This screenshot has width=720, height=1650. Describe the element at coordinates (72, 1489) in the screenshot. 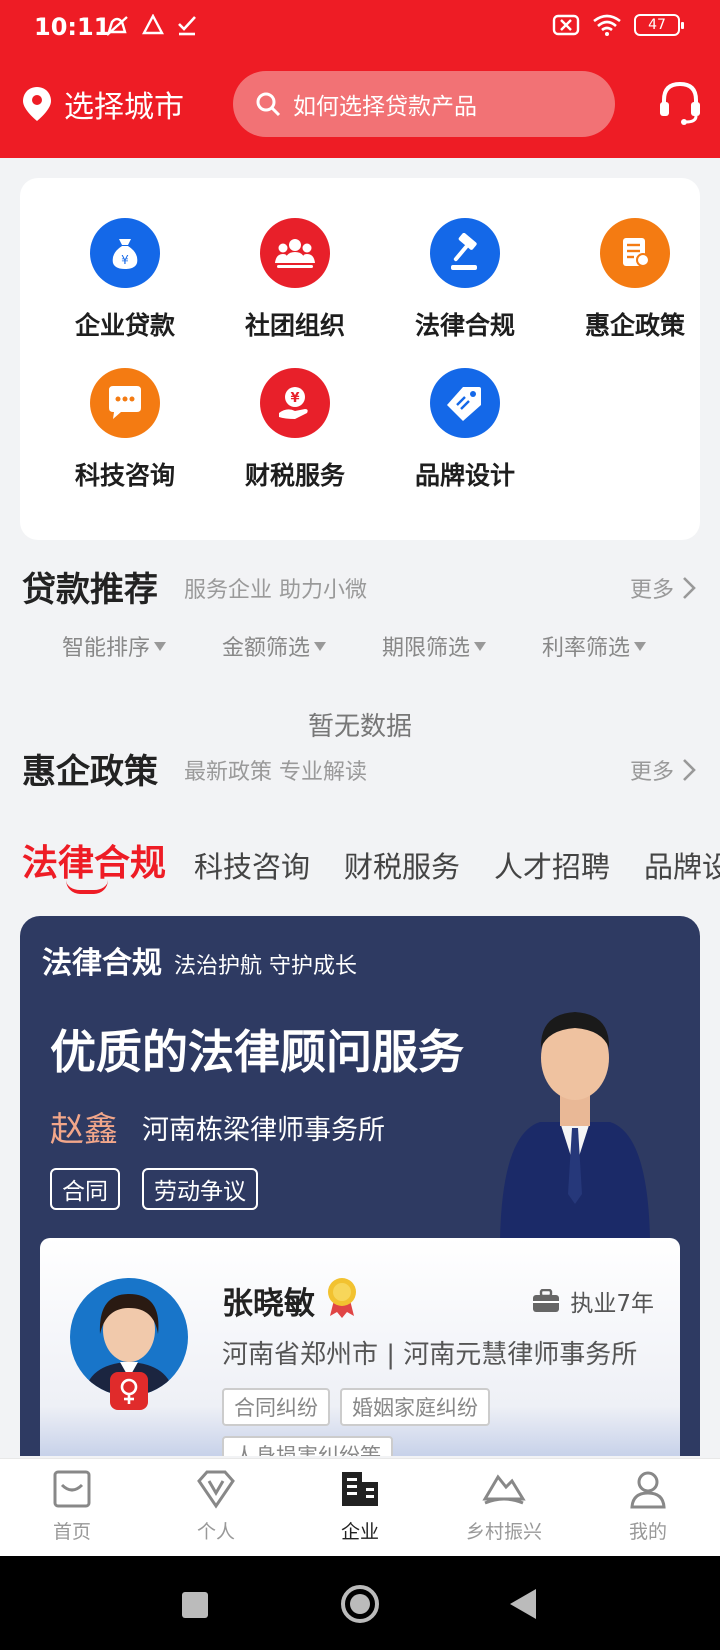

I see `home-icon` at that location.